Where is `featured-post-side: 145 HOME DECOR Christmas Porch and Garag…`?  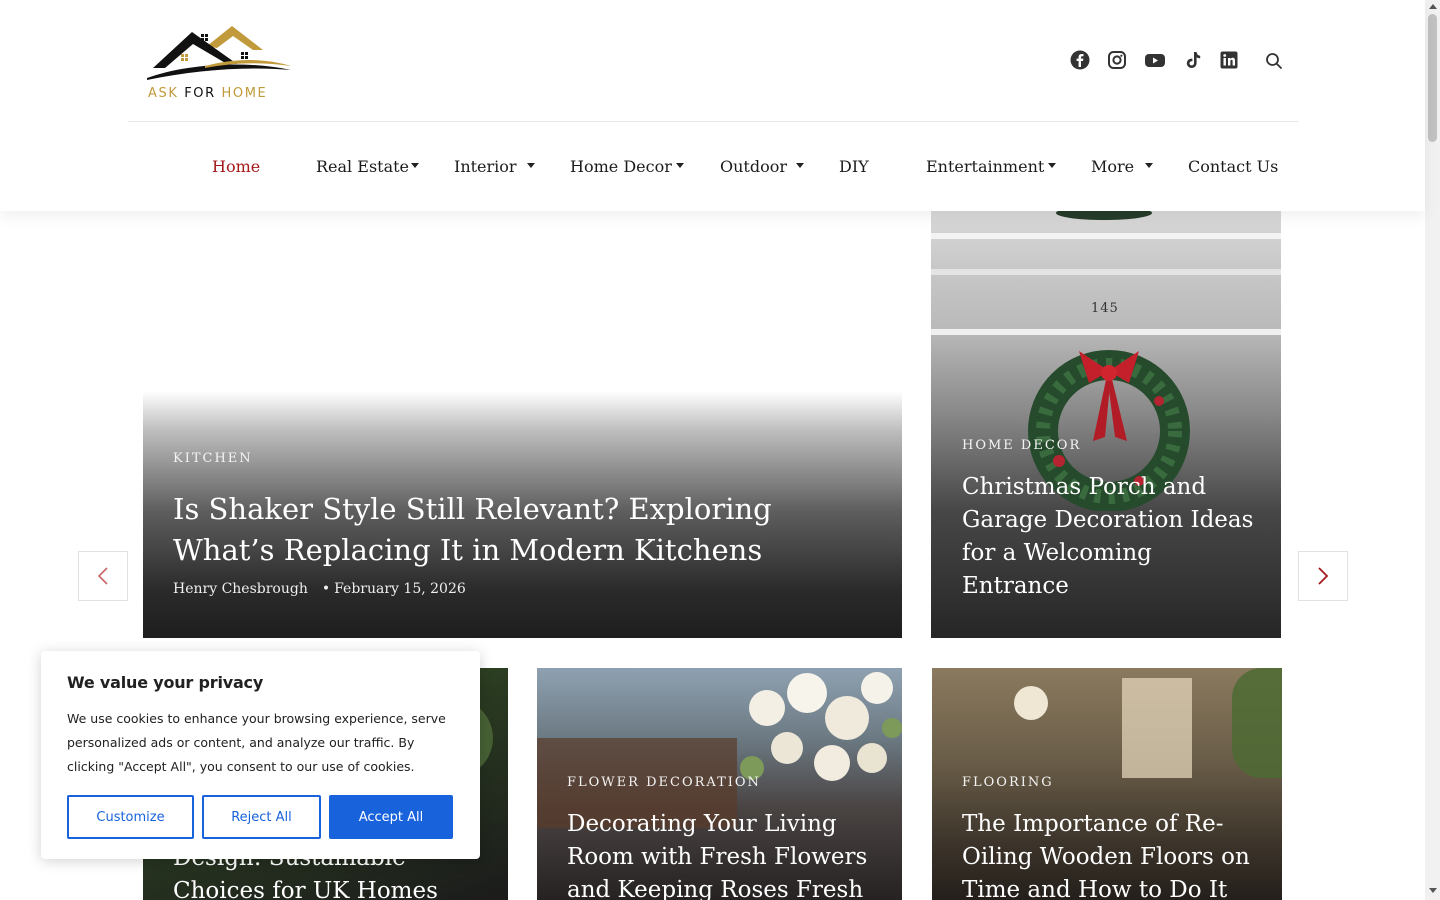
featured-post-side: 145 HOME DECOR Christmas Porch and Garag… is located at coordinates (1106, 424).